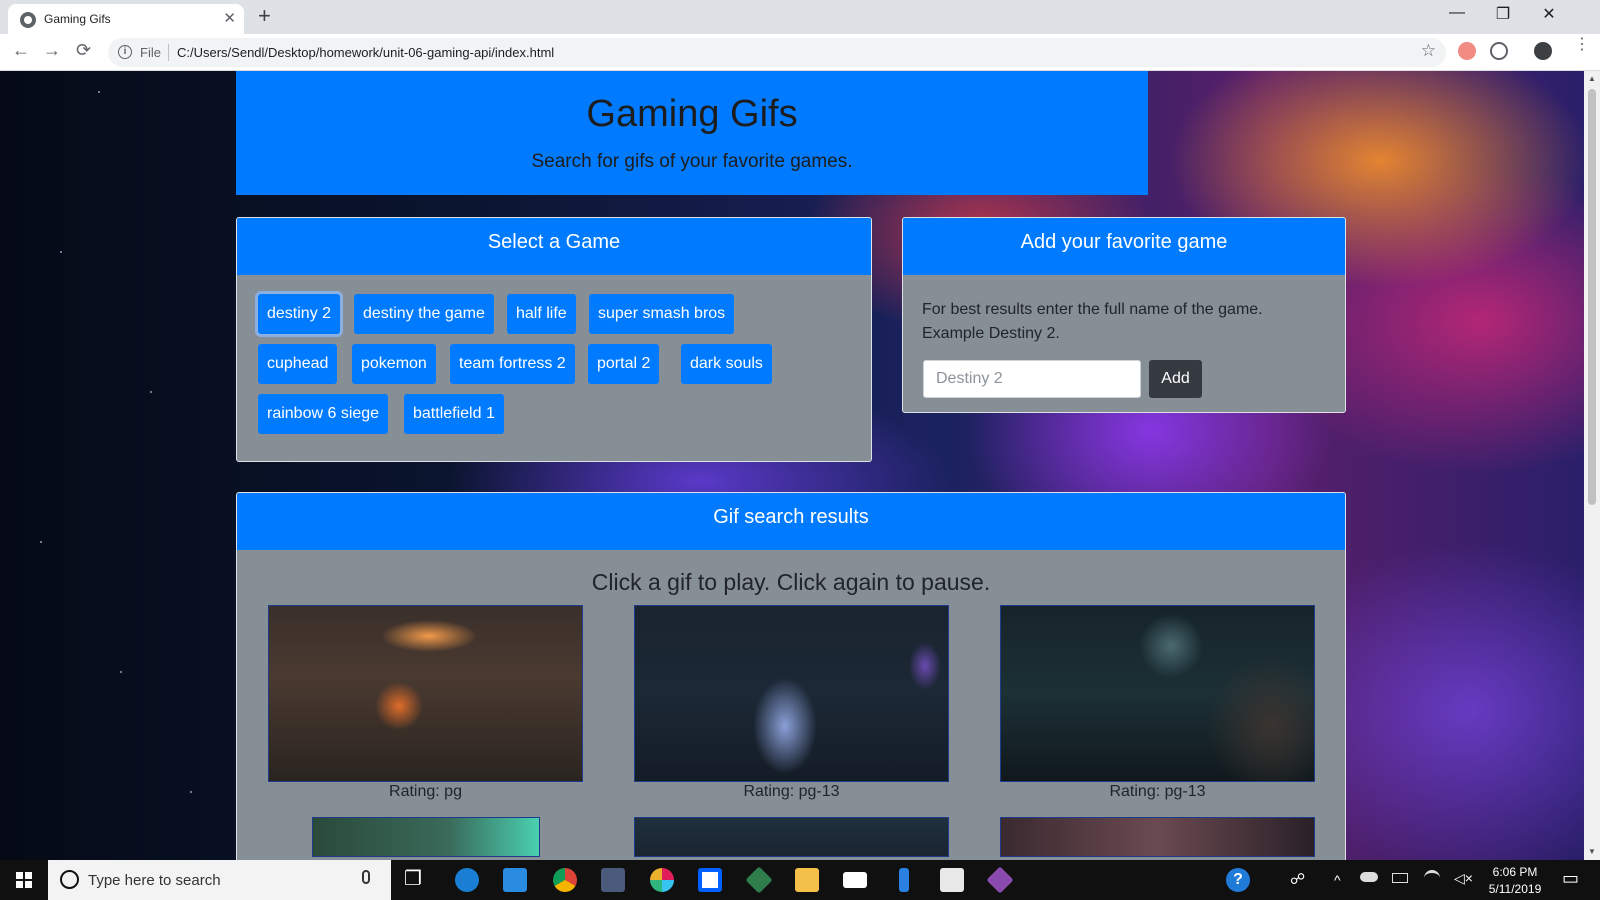 This screenshot has width=1600, height=900. I want to click on clock-time: 6:06 PM, so click(1515, 872).